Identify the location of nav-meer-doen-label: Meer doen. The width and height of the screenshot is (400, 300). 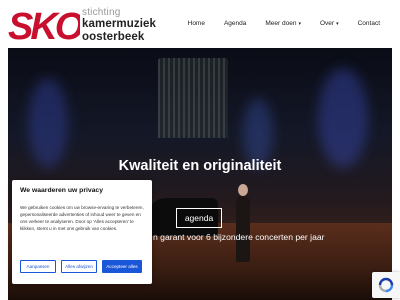
(281, 23).